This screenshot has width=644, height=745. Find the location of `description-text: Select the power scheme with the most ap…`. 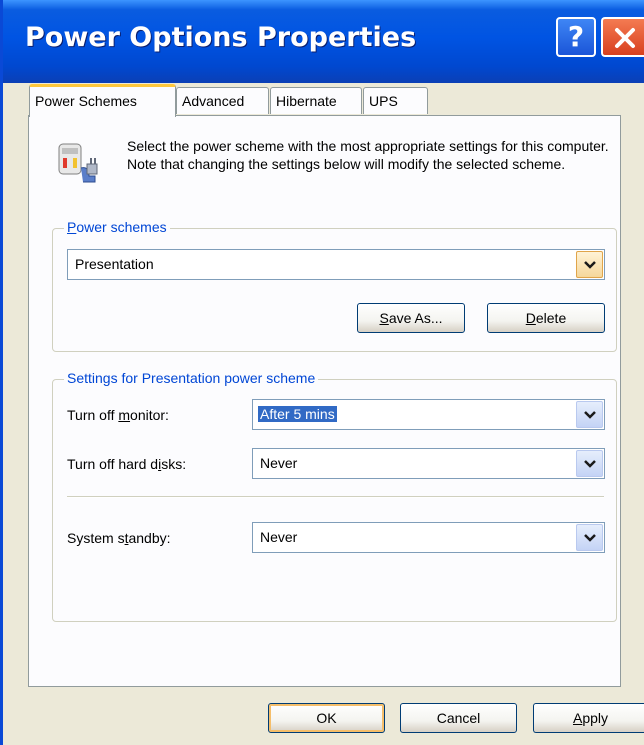

description-text: Select the power scheme with the most ap… is located at coordinates (368, 155).